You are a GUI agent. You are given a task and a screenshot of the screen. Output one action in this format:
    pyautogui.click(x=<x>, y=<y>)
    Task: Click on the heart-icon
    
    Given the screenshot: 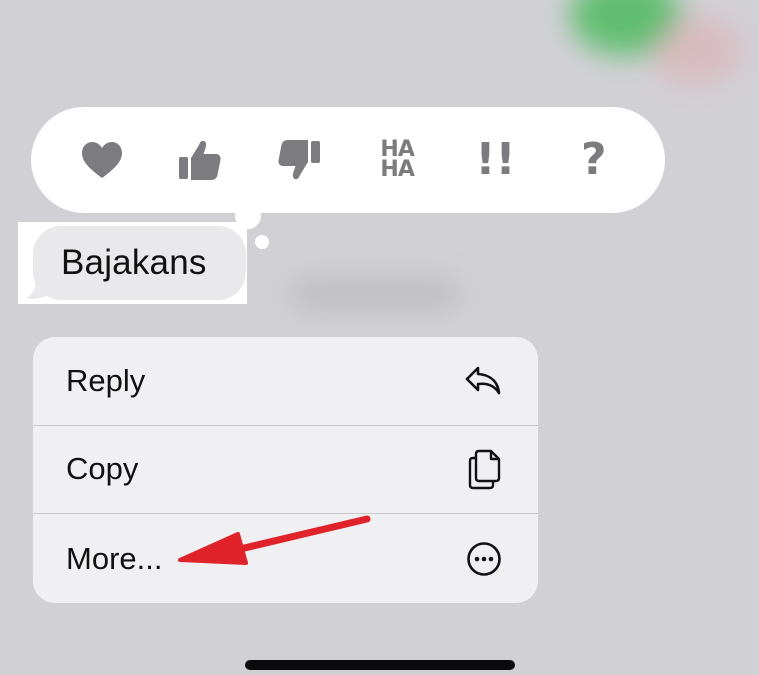 What is the action you would take?
    pyautogui.click(x=102, y=160)
    